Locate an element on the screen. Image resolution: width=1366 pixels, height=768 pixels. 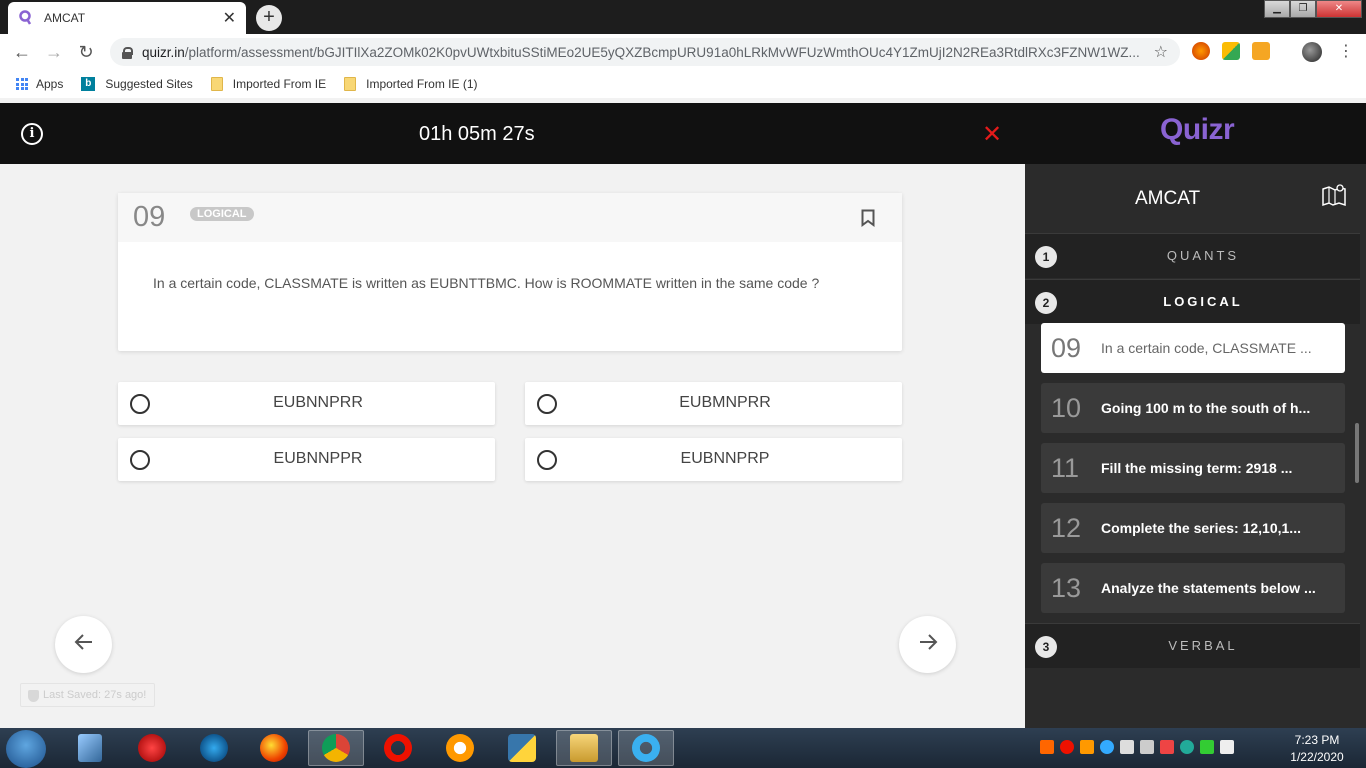
bookmark-icon is located at coordinates (868, 218).